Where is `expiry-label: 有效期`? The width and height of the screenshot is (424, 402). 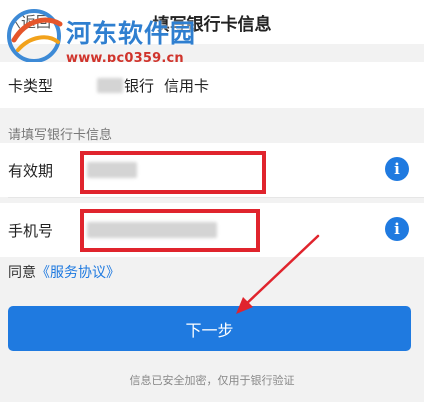 expiry-label: 有效期 is located at coordinates (31, 170).